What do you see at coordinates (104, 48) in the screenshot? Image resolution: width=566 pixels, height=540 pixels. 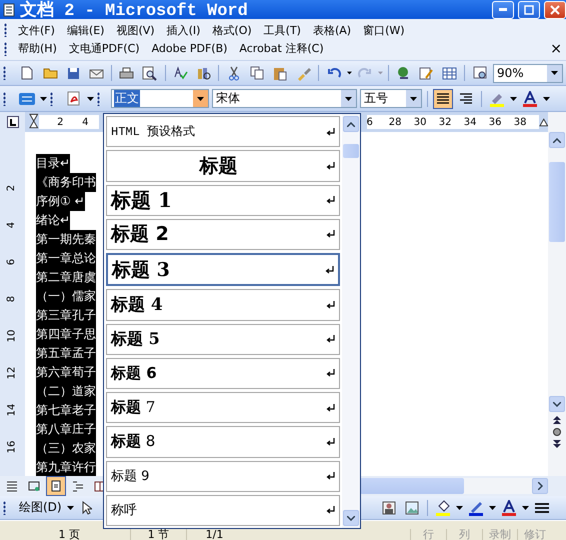 I see `menu-item: 文电通PDF(C)` at bounding box center [104, 48].